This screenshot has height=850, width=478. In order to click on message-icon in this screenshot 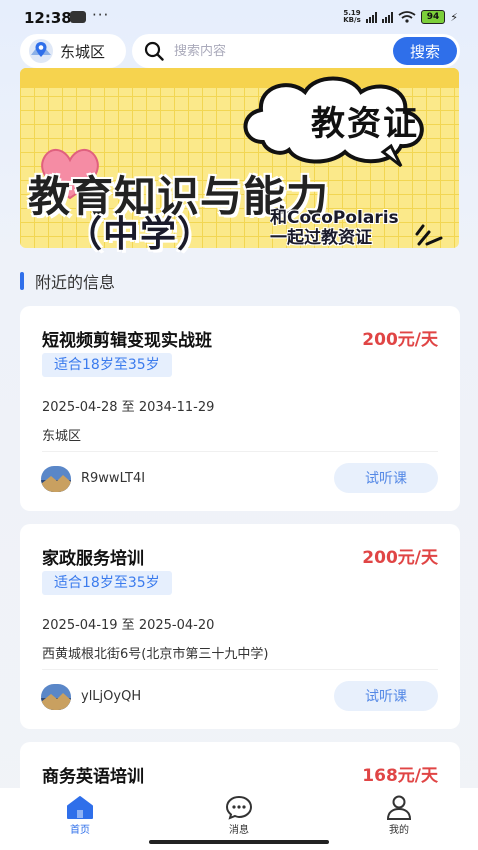, I will do `click(239, 807)`.